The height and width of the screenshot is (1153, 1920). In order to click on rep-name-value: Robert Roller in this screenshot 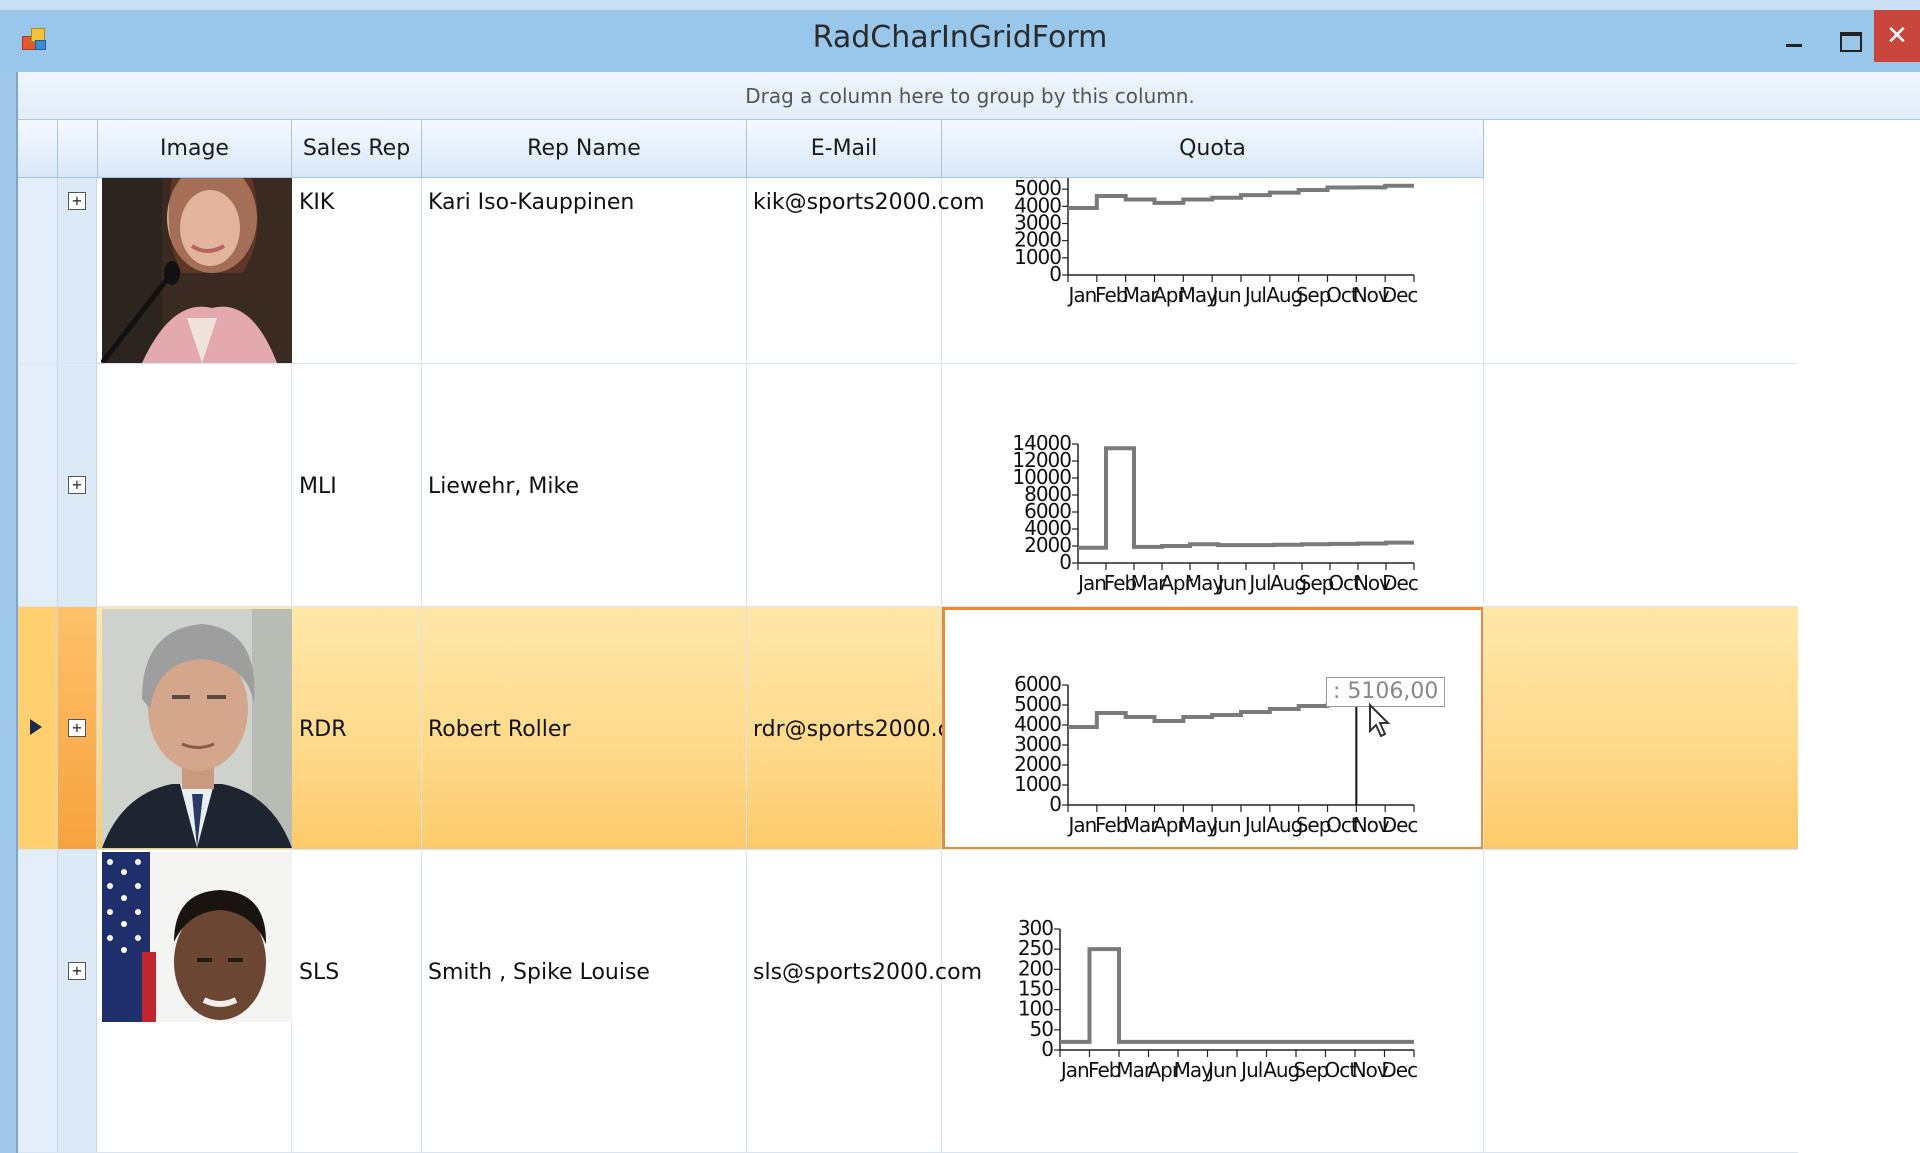, I will do `click(499, 729)`.